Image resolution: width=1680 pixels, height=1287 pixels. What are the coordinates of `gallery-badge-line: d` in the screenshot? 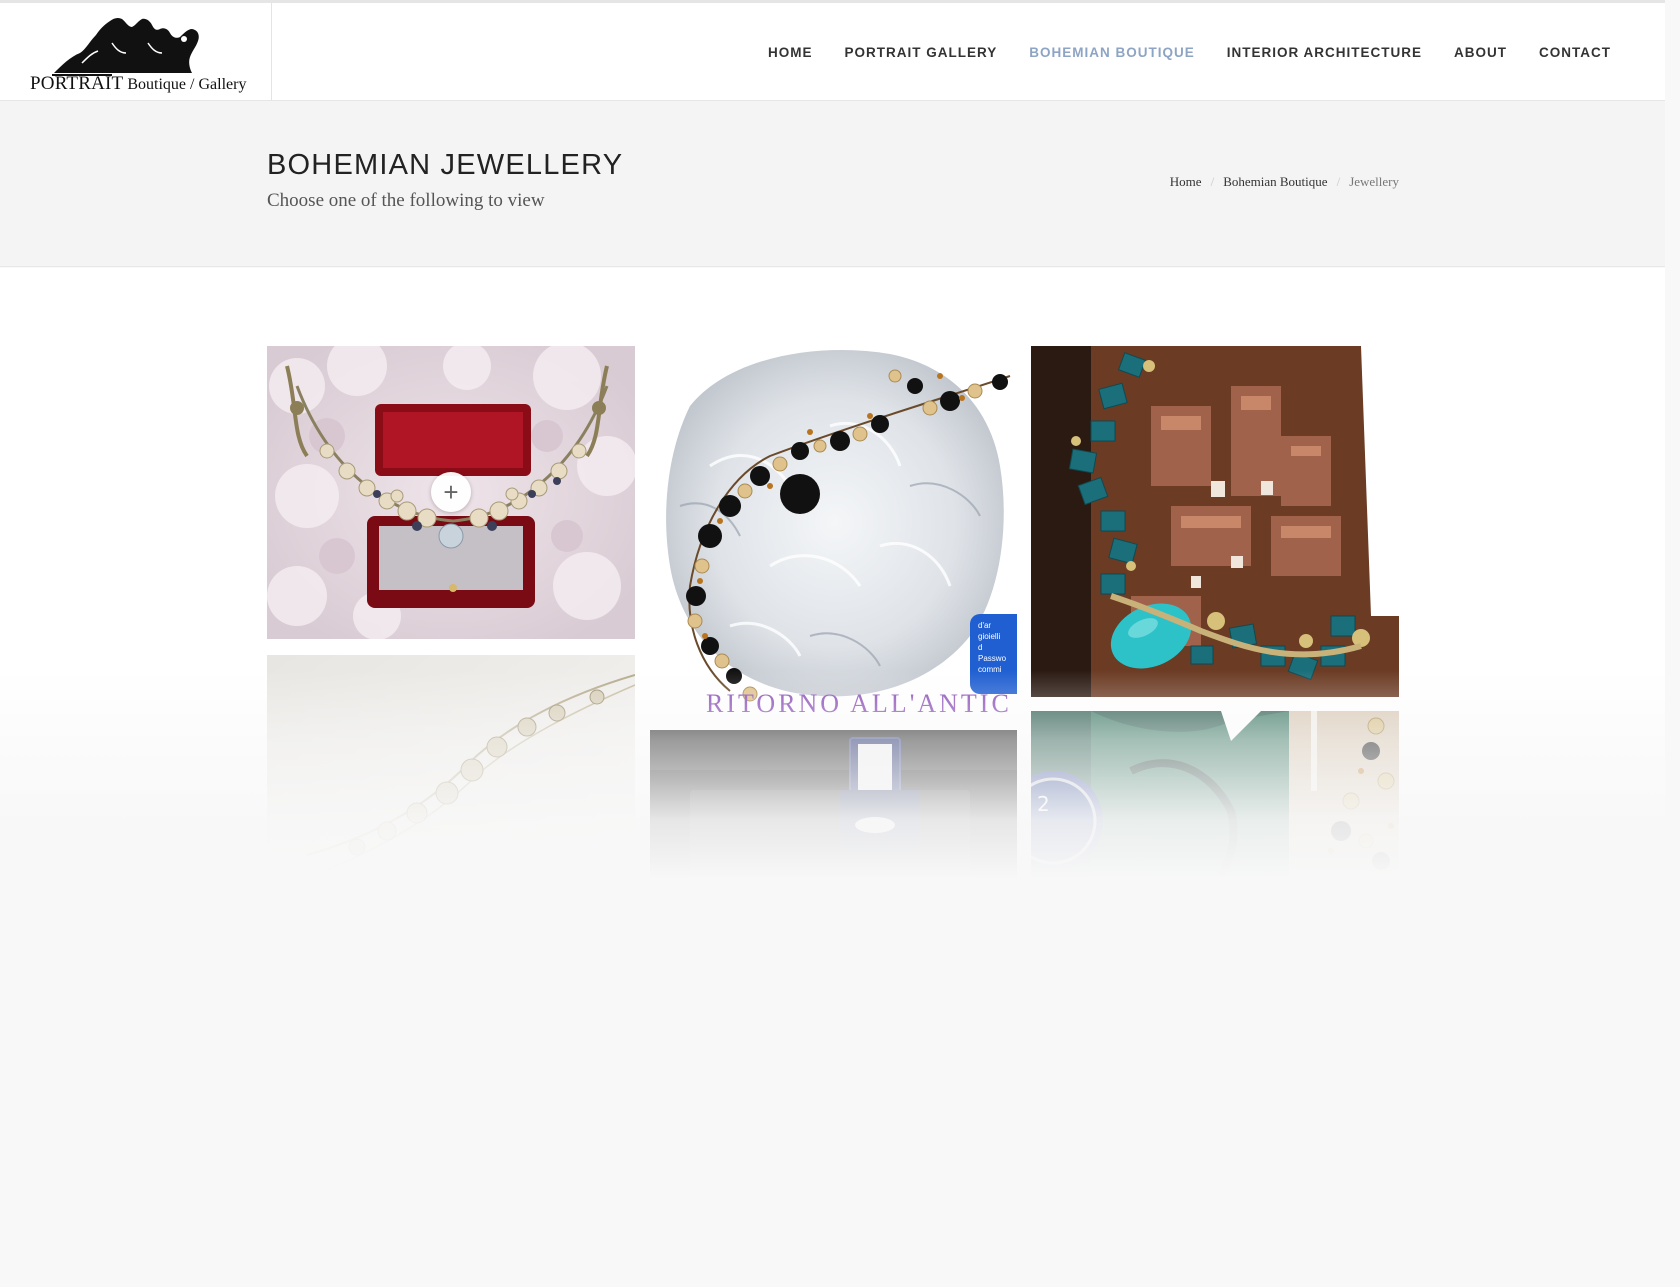 It's located at (980, 647).